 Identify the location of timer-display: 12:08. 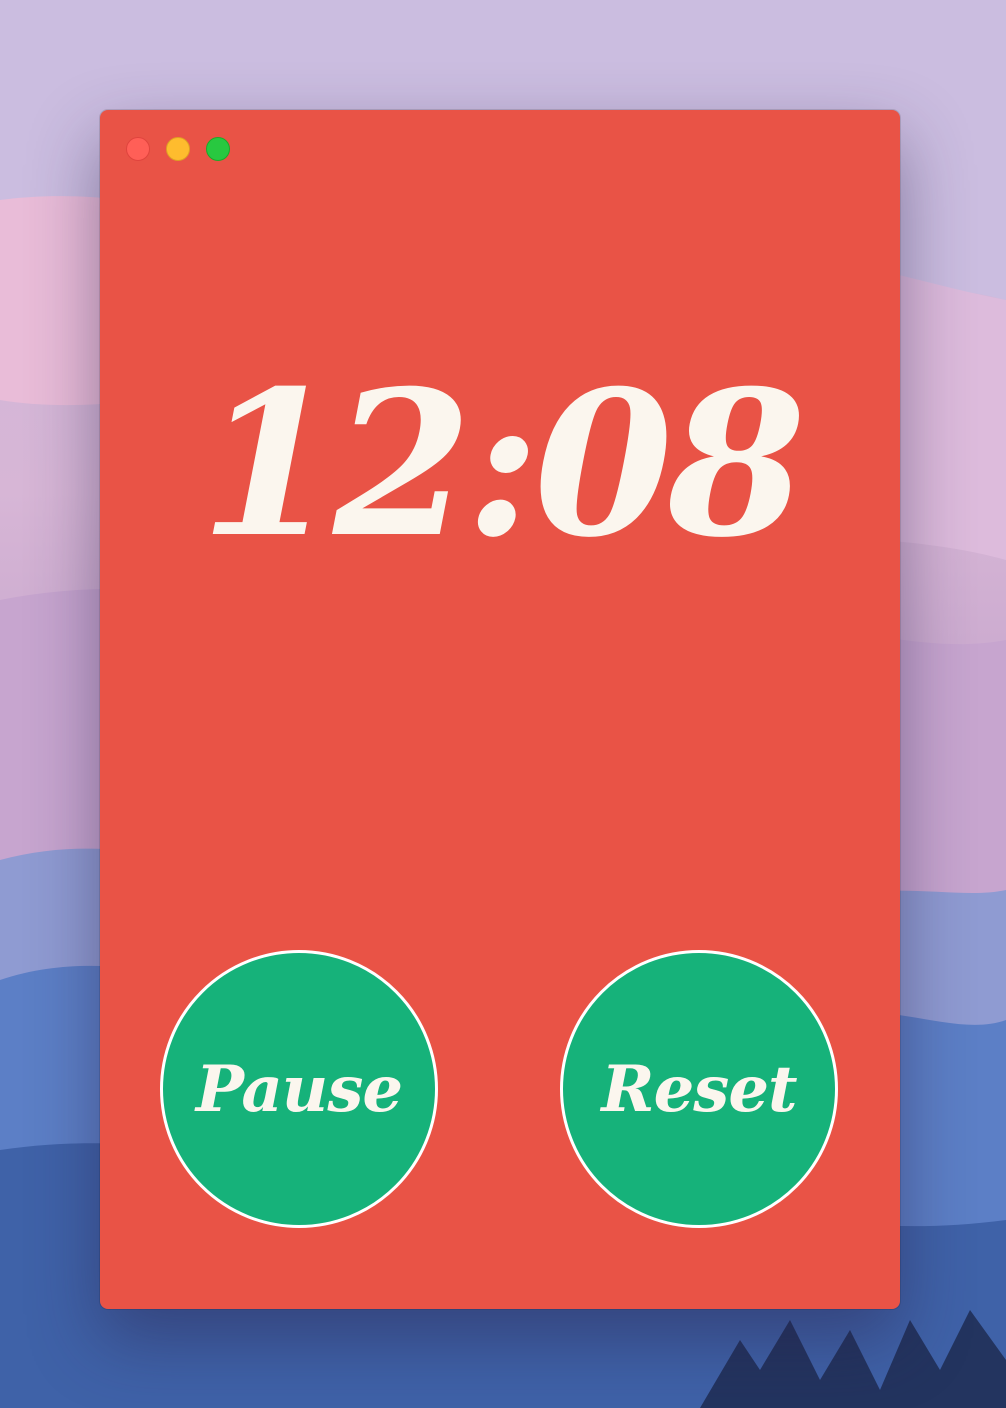
(502, 464).